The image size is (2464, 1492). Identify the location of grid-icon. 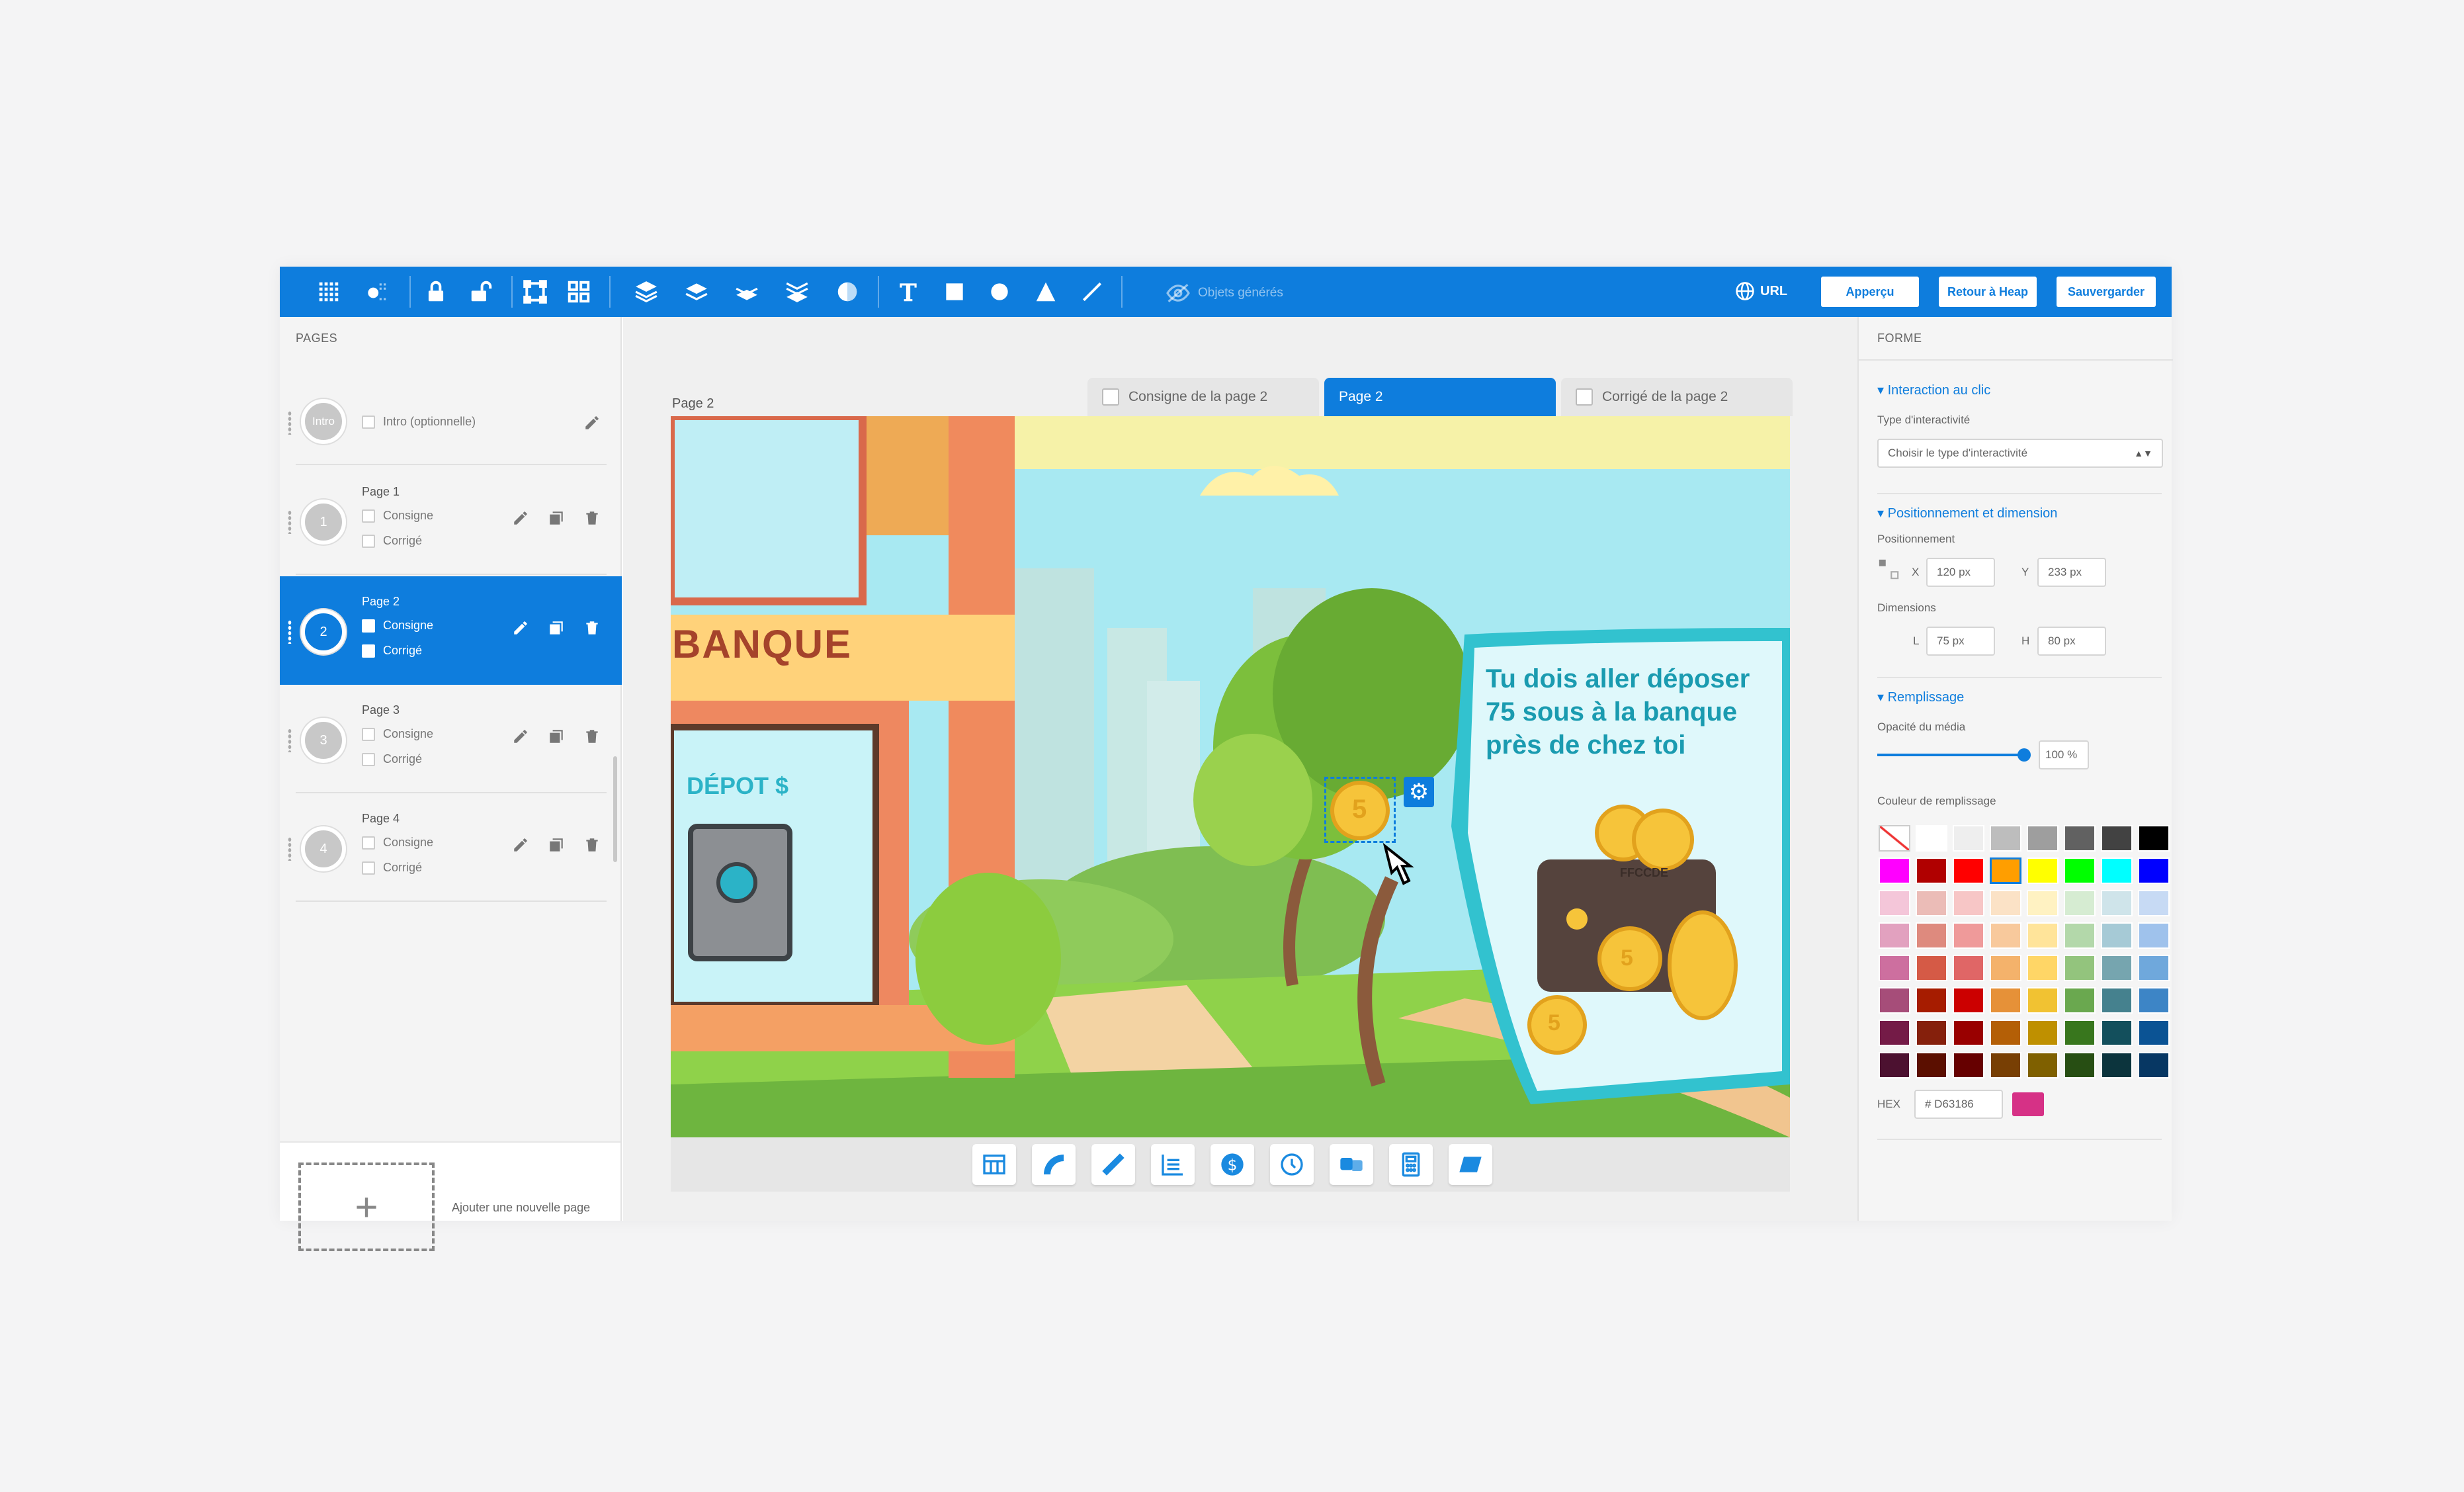
(328, 291).